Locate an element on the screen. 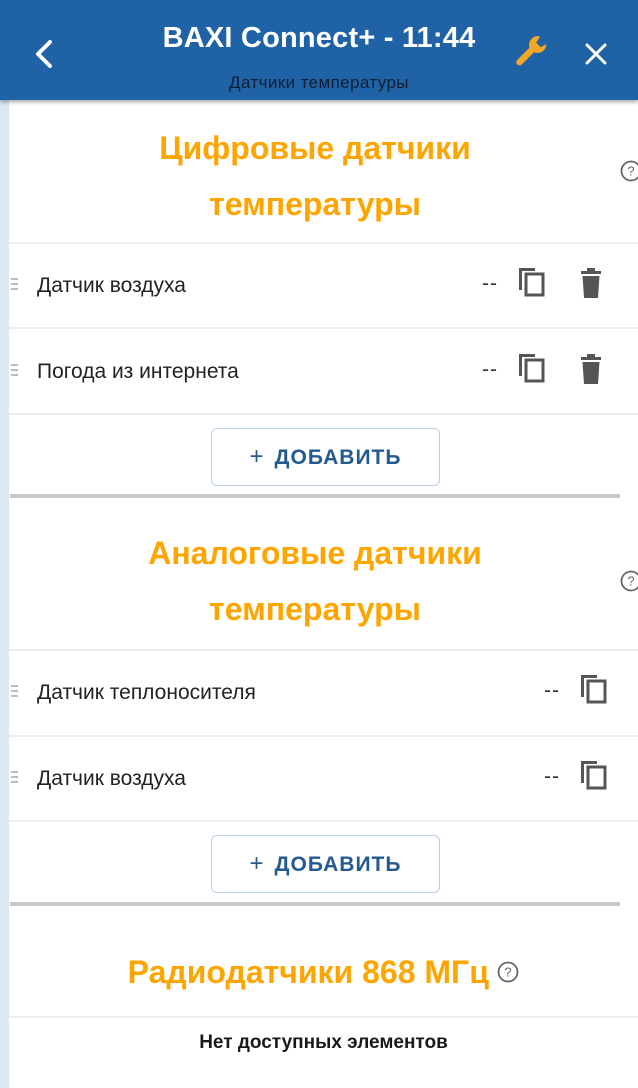  sensor-name: Погода из интернета is located at coordinates (138, 371).